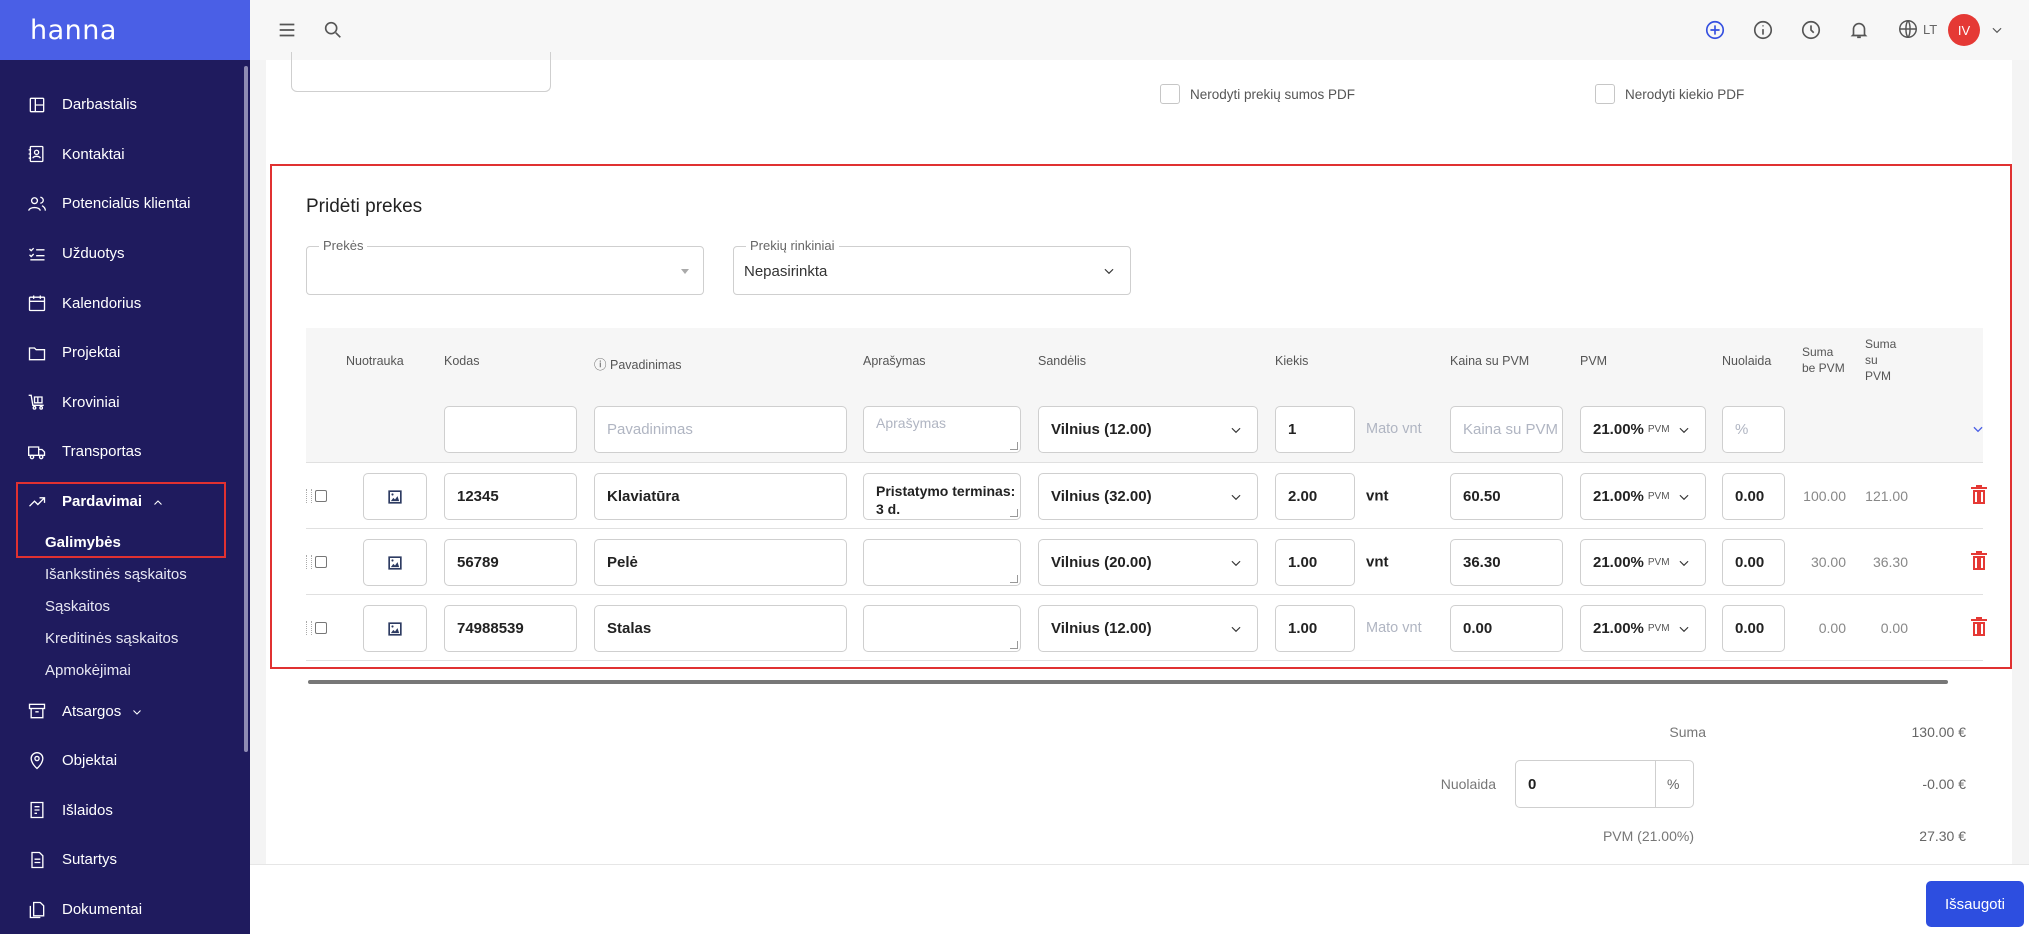 The image size is (2029, 934). I want to click on price-input: 60.50, so click(1506, 496).